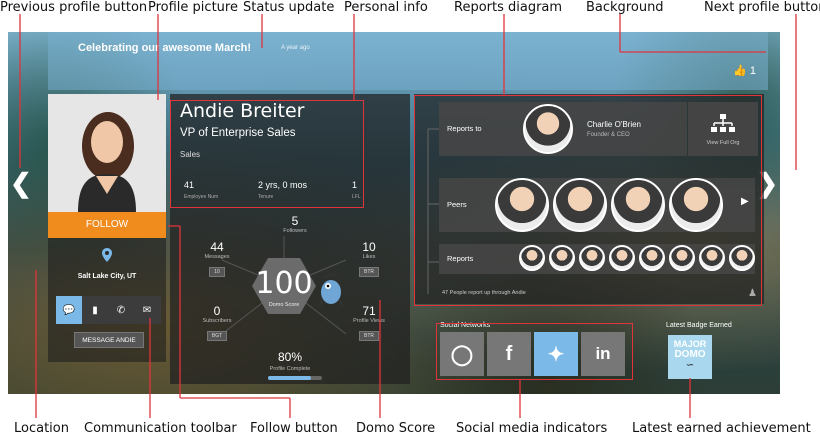 The width and height of the screenshot is (820, 434). I want to click on likes-count: 10, so click(369, 247).